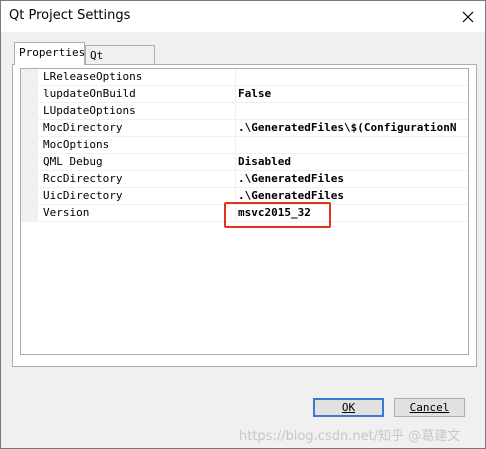 This screenshot has height=449, width=486. Describe the element at coordinates (277, 215) in the screenshot. I see `version-highlight-box` at that location.